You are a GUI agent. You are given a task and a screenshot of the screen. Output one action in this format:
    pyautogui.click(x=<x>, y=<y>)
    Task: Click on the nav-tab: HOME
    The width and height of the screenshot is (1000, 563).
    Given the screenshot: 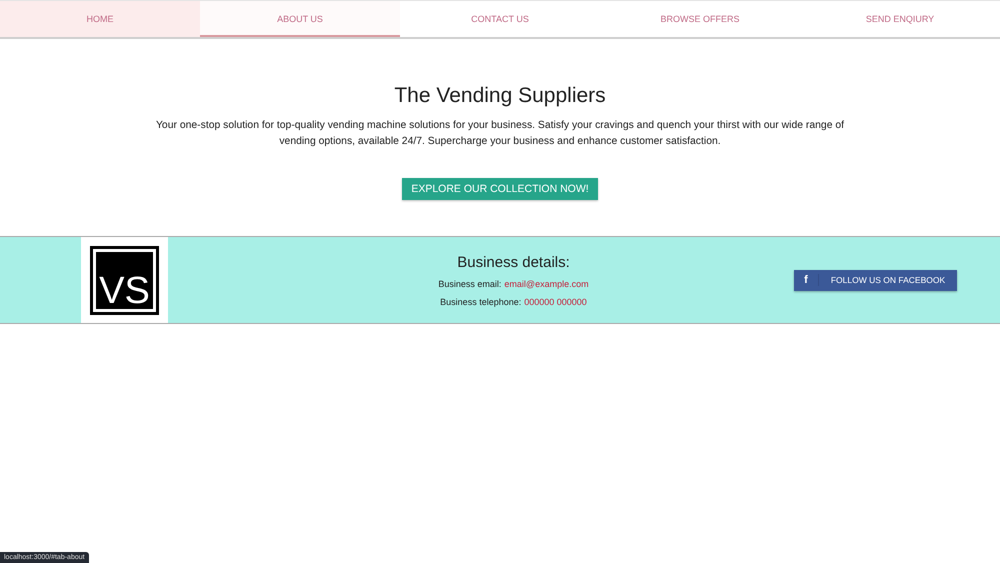 What is the action you would take?
    pyautogui.click(x=100, y=19)
    